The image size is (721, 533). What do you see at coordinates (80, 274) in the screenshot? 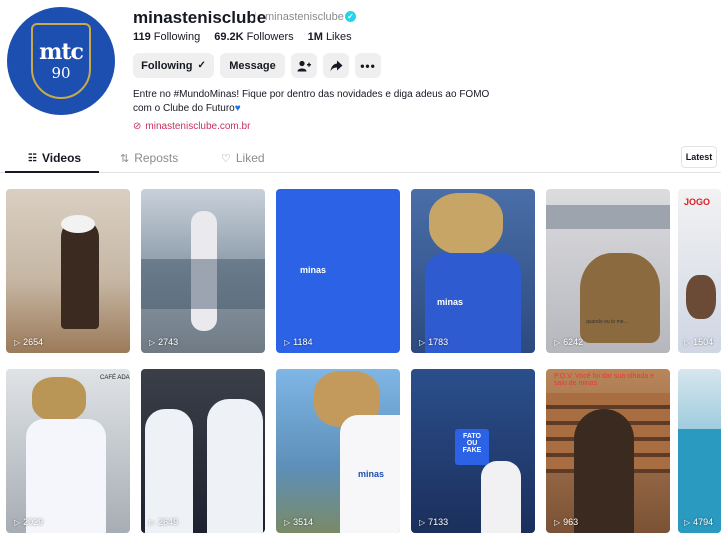
I see `person-silhouette` at bounding box center [80, 274].